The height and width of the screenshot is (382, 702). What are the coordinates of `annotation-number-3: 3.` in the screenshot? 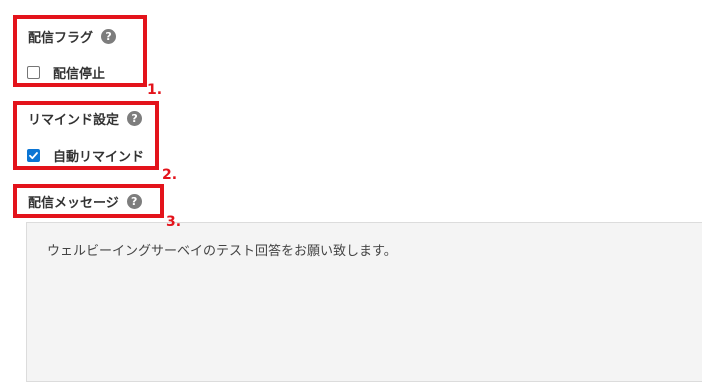 It's located at (174, 222).